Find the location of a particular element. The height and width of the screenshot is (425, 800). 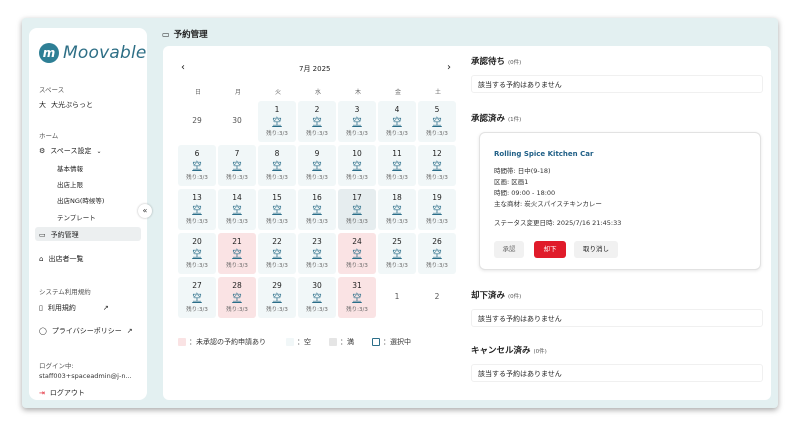

calendar-day-cell: 1 空残り:3/3 is located at coordinates (277, 121).